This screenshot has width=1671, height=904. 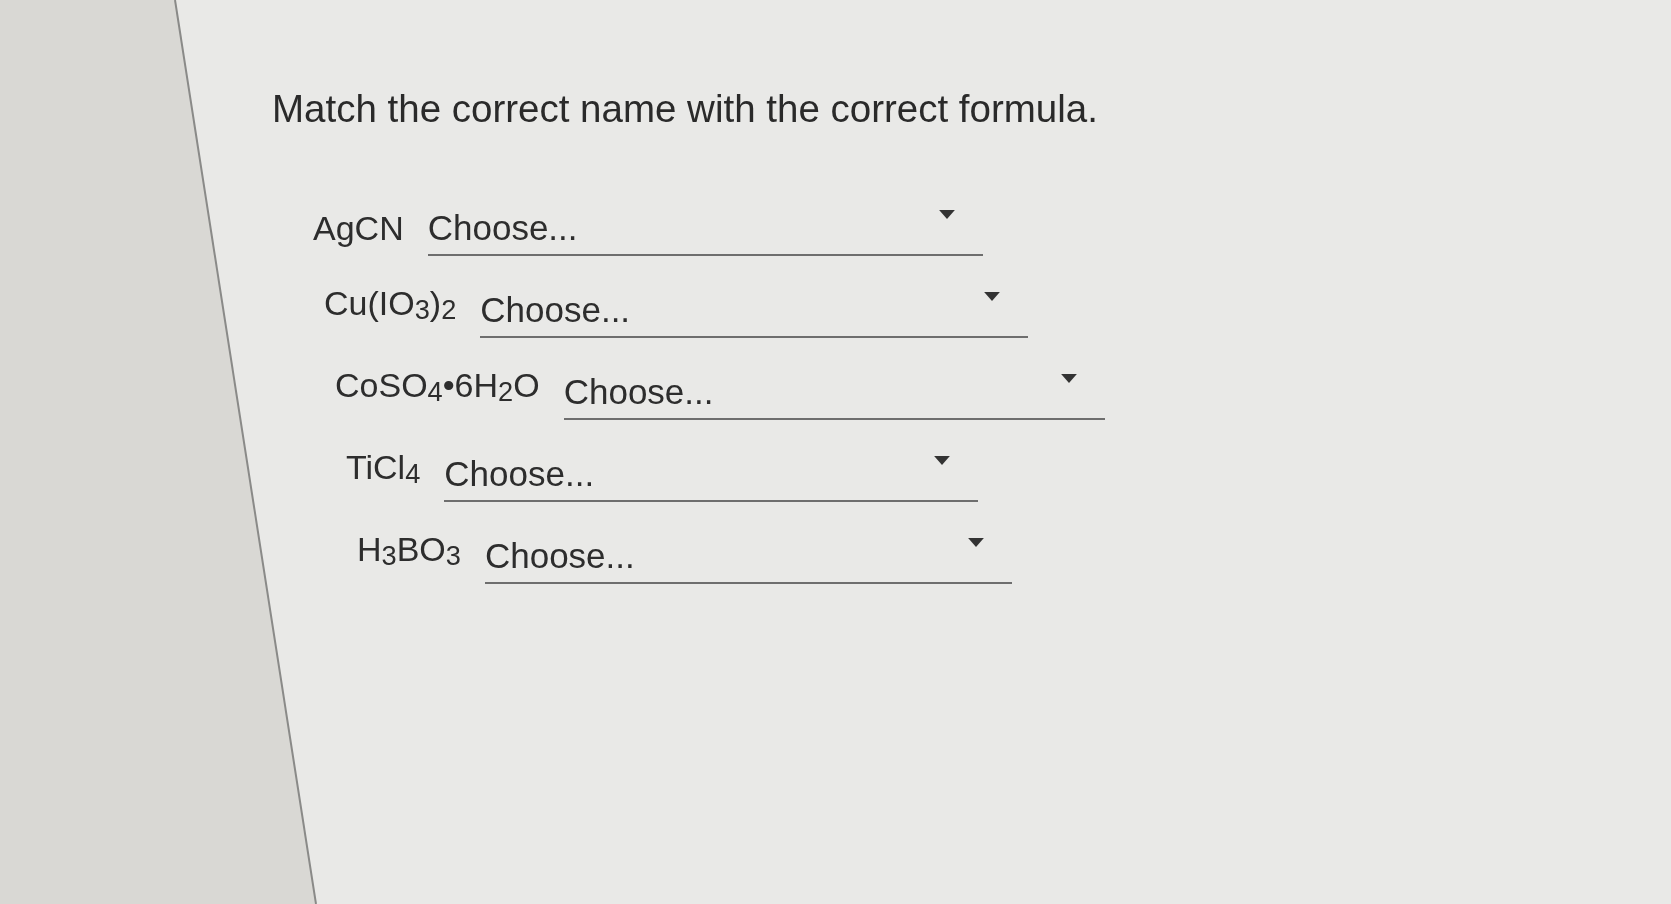 What do you see at coordinates (409, 551) in the screenshot?
I see `formula-label: H$_{3}$BO$_{3}$` at bounding box center [409, 551].